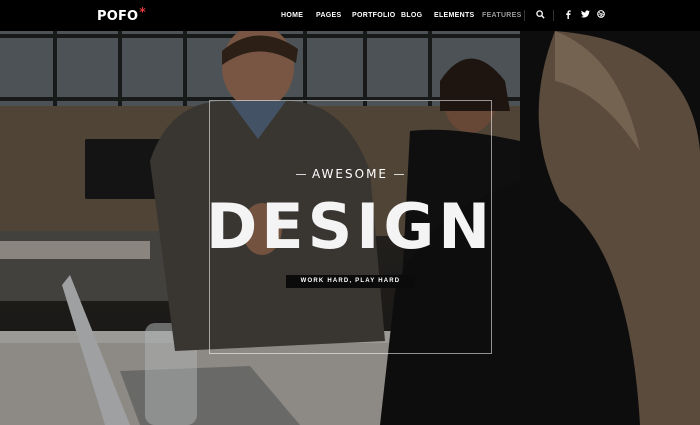  What do you see at coordinates (142, 12) in the screenshot?
I see `logo-star-mark: *` at bounding box center [142, 12].